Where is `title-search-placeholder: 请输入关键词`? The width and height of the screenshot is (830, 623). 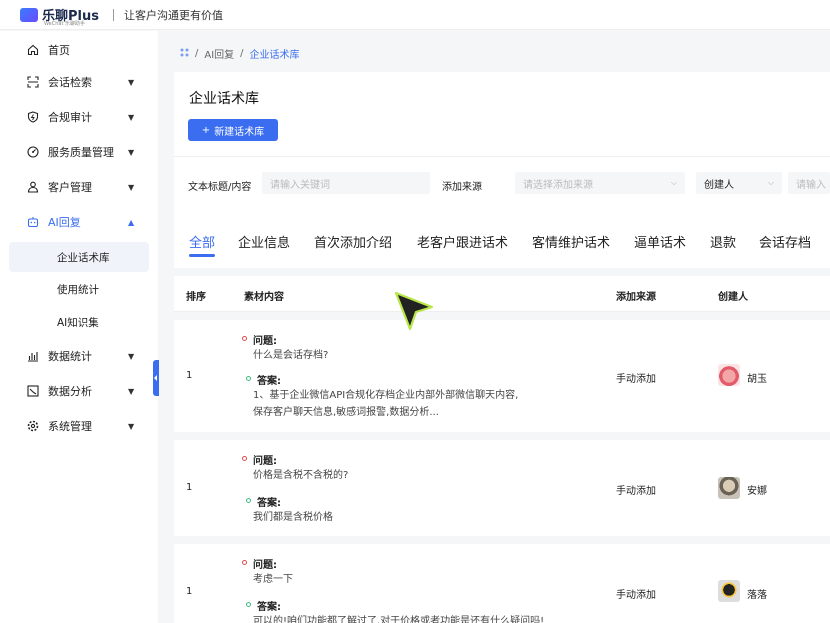 title-search-placeholder: 请输入关键词 is located at coordinates (300, 185).